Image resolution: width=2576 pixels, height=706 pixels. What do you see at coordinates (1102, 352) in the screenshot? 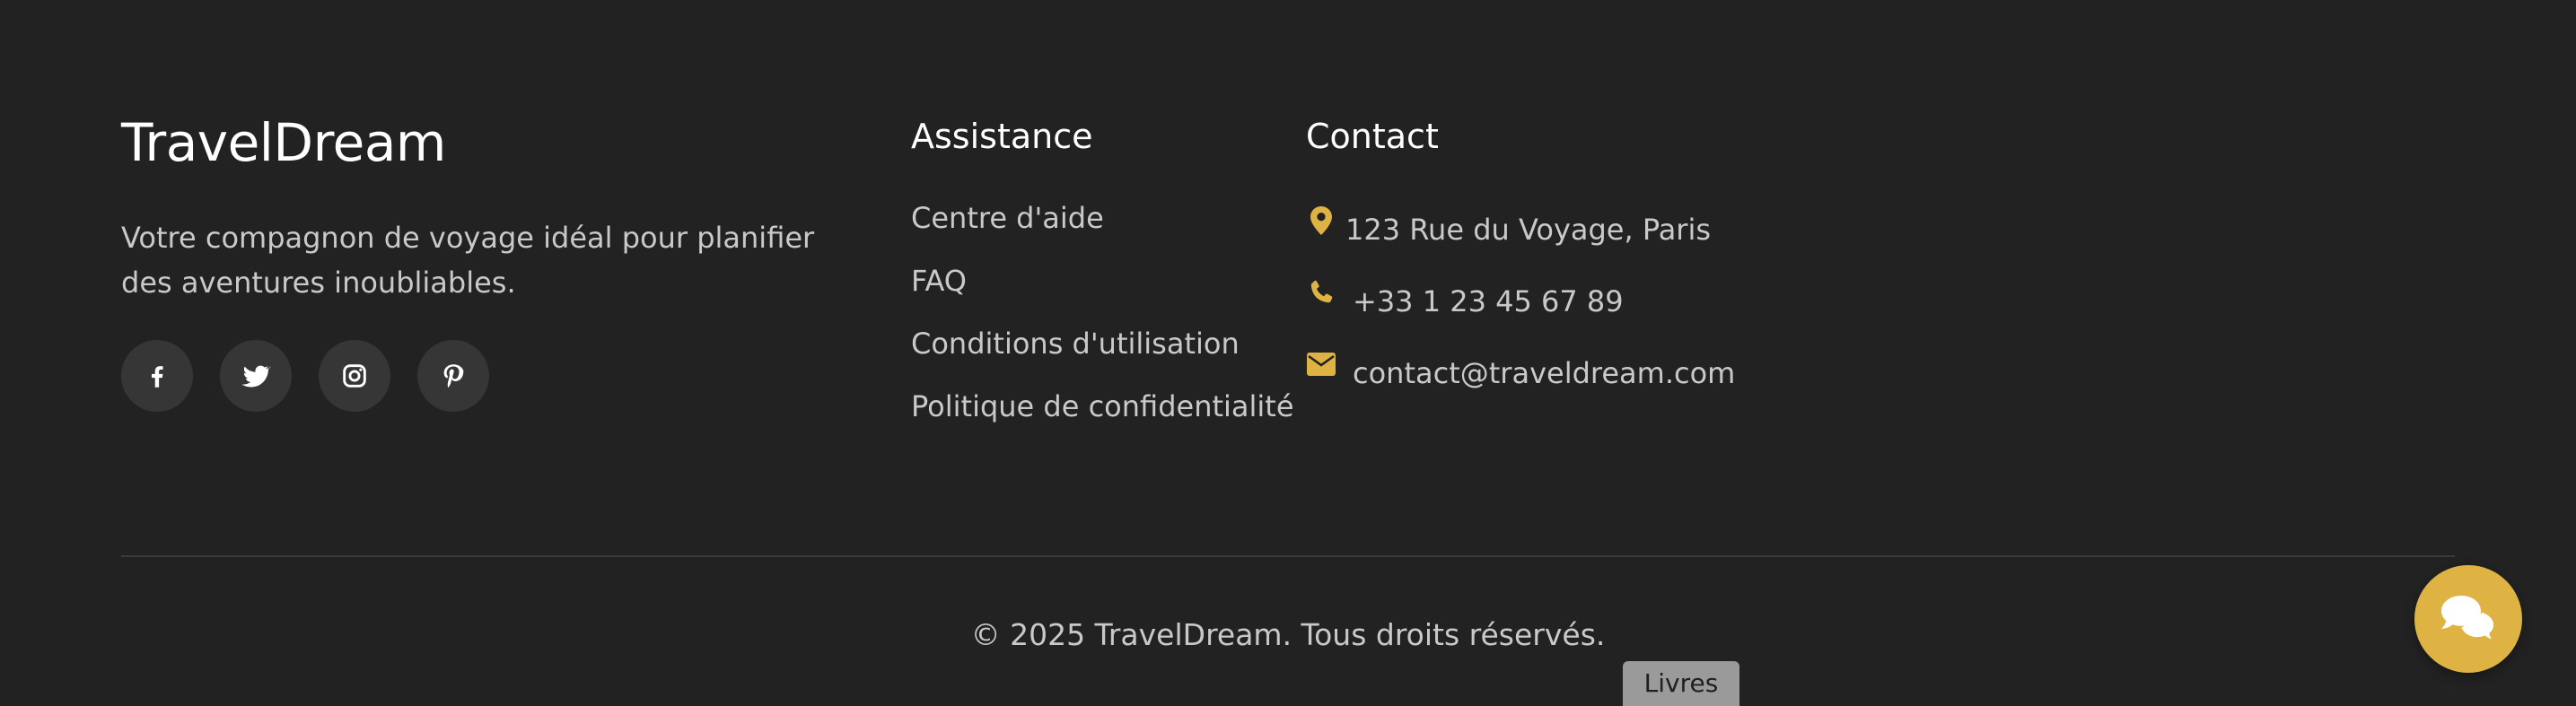
I see `link-terms: Conditions d'utilisation` at bounding box center [1102, 352].